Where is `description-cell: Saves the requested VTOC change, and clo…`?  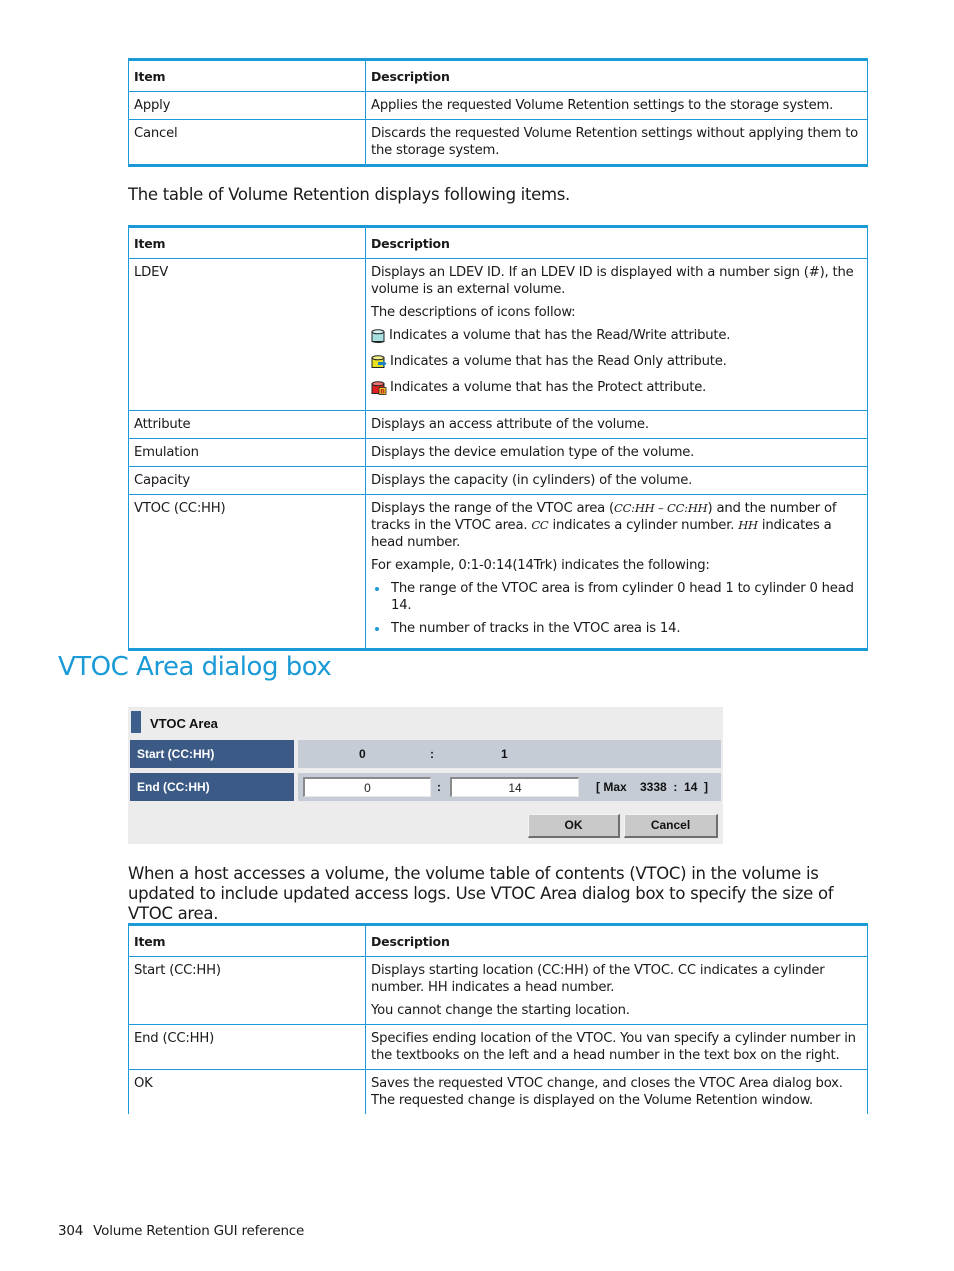
description-cell: Saves the requested VTOC change, and clo… is located at coordinates (616, 1091).